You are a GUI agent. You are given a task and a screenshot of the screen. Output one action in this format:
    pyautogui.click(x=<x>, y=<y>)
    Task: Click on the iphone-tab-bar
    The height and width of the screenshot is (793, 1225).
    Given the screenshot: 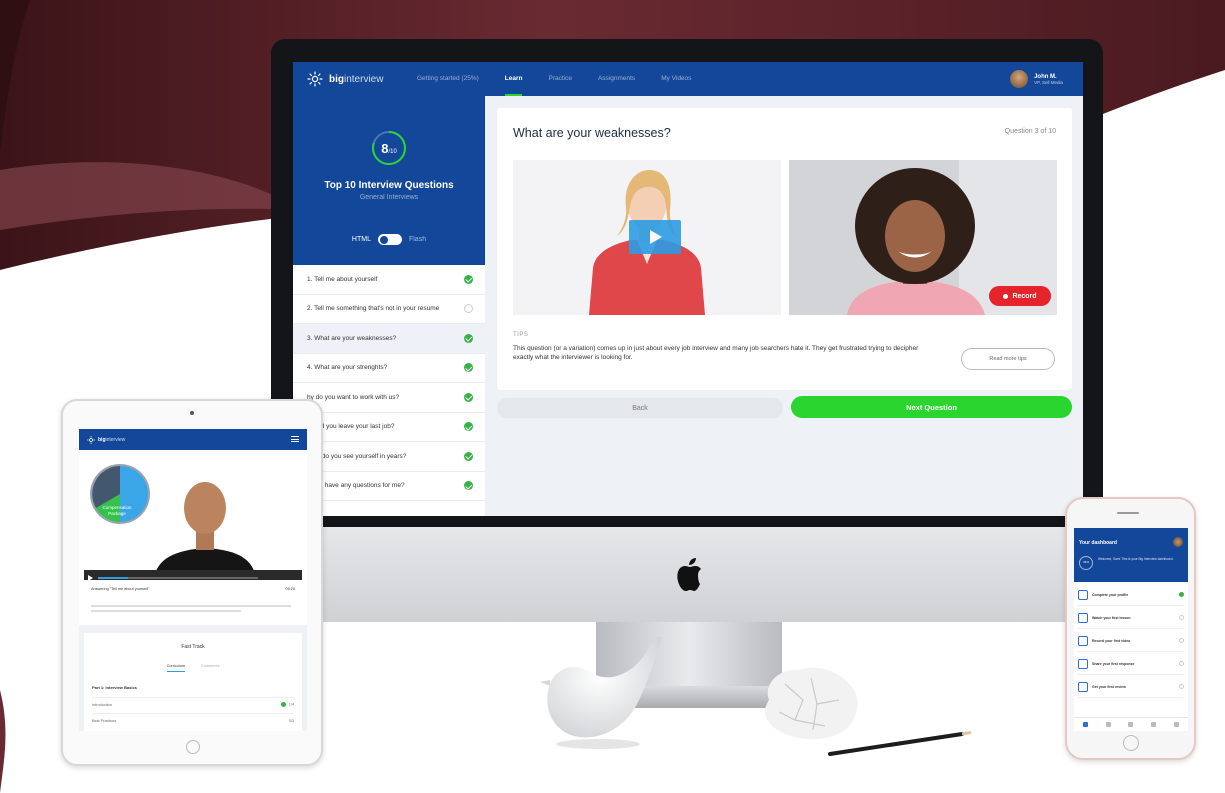 What is the action you would take?
    pyautogui.click(x=1131, y=724)
    